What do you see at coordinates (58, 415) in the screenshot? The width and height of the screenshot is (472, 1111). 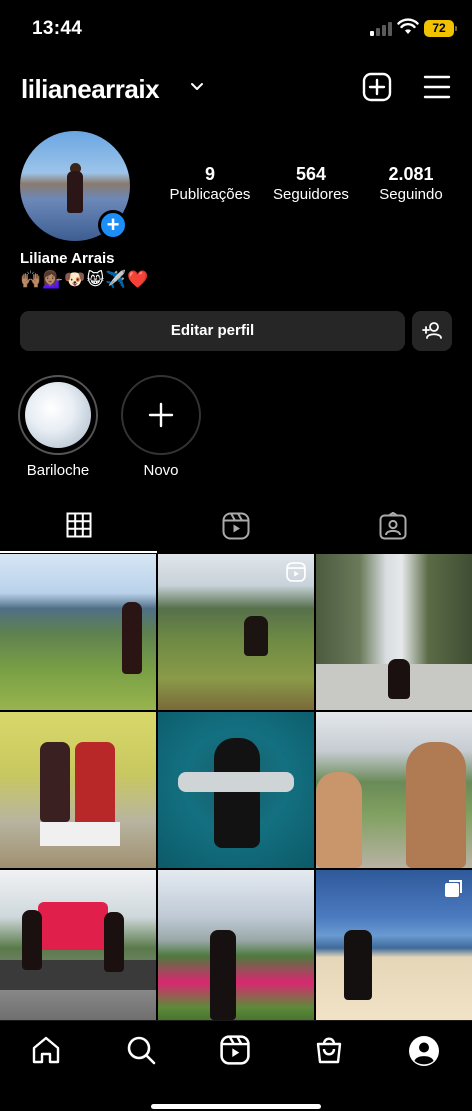 I see `highlight-cover` at bounding box center [58, 415].